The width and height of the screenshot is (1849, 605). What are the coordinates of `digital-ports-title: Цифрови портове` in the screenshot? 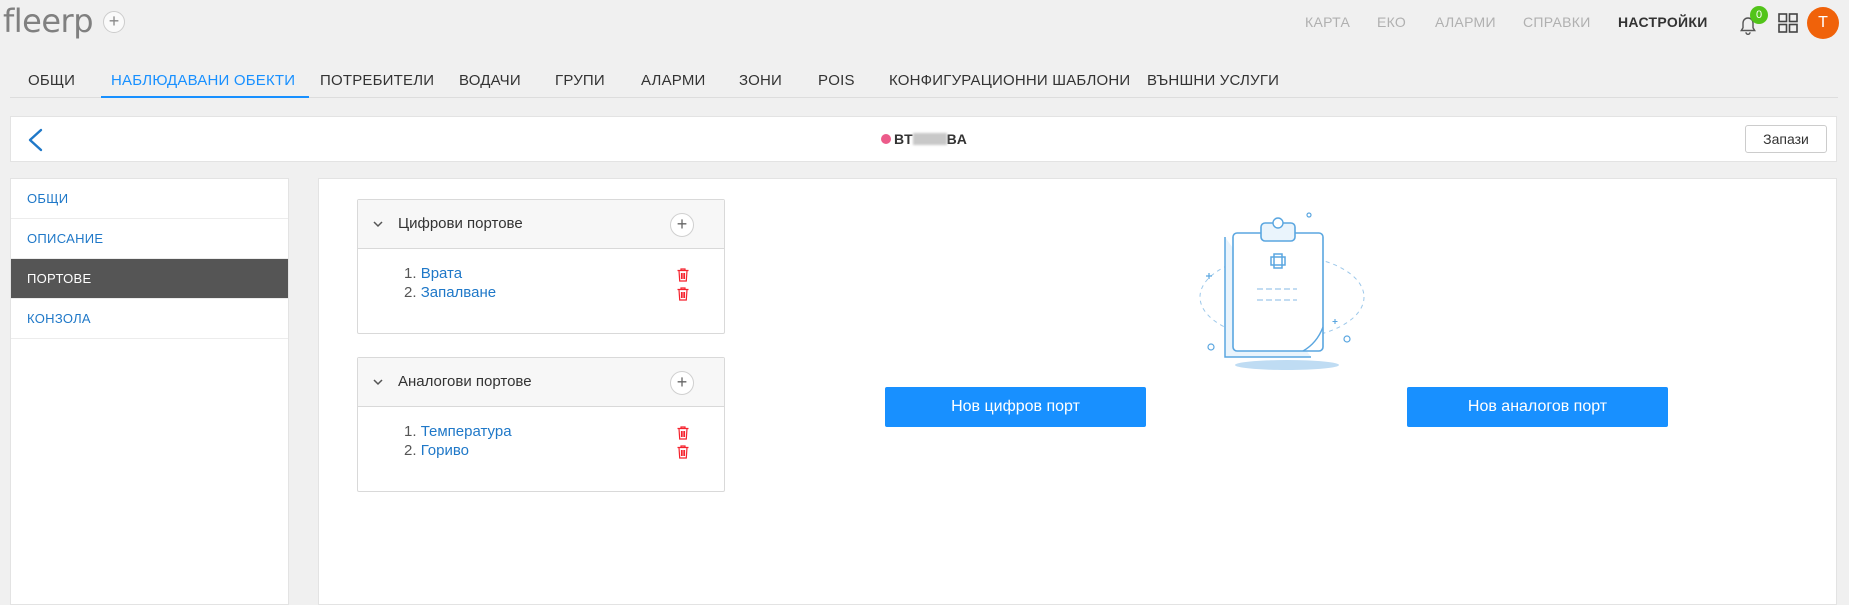 It's located at (460, 223).